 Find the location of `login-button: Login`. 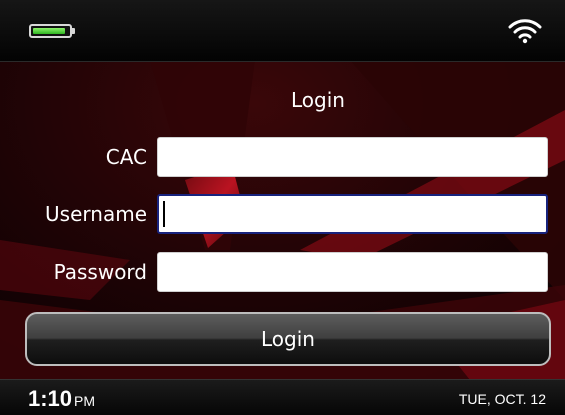

login-button: Login is located at coordinates (288, 339).